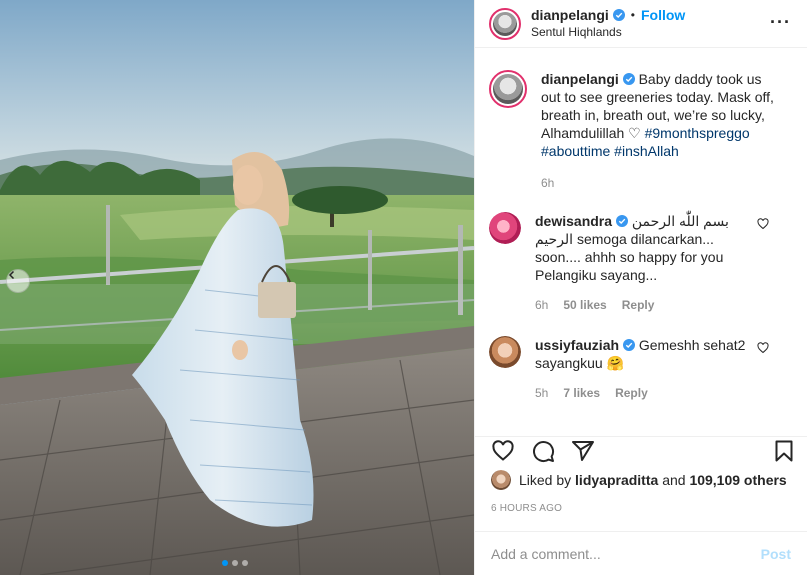 This screenshot has width=807, height=575. Describe the element at coordinates (697, 133) in the screenshot. I see `hashtag: #9monthspreggo` at that location.